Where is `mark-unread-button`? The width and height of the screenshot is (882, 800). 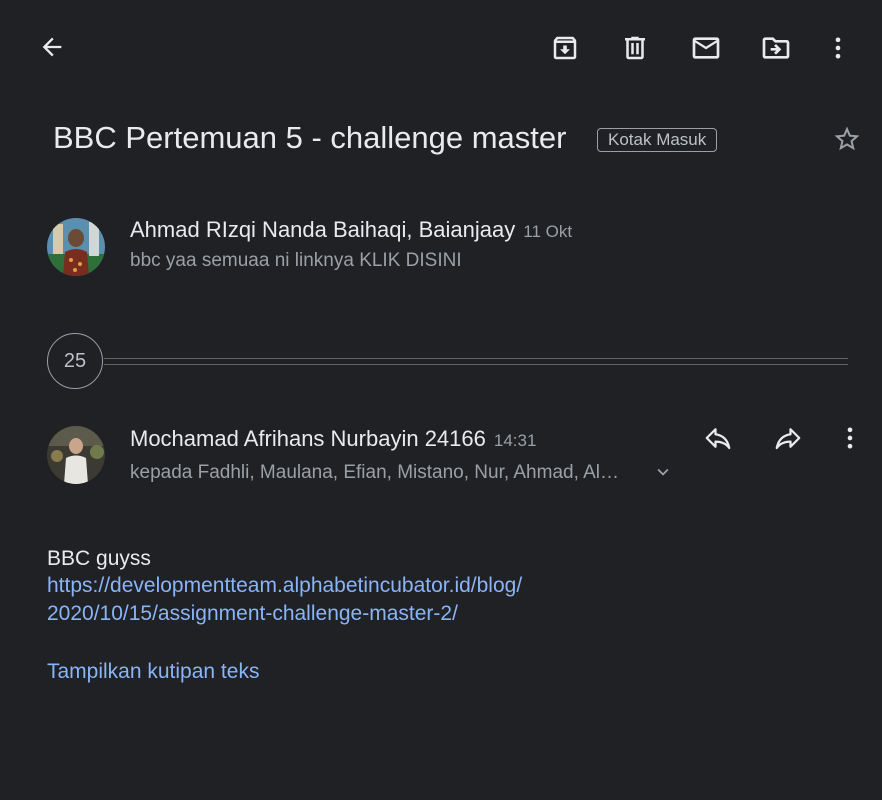
mark-unread-button is located at coordinates (706, 48).